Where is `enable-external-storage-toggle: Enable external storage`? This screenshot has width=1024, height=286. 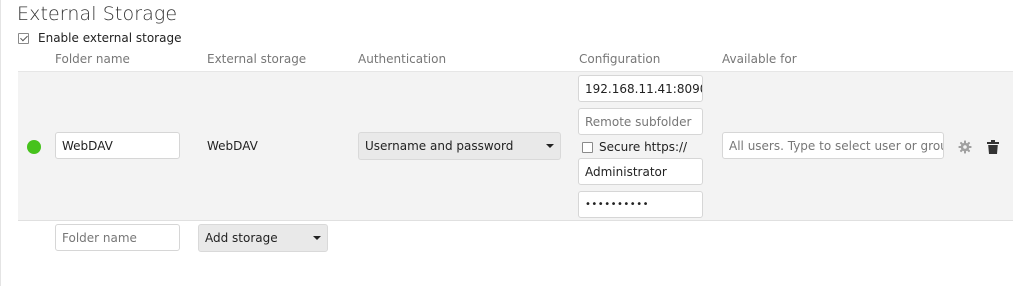 enable-external-storage-toggle: Enable external storage is located at coordinates (99, 38).